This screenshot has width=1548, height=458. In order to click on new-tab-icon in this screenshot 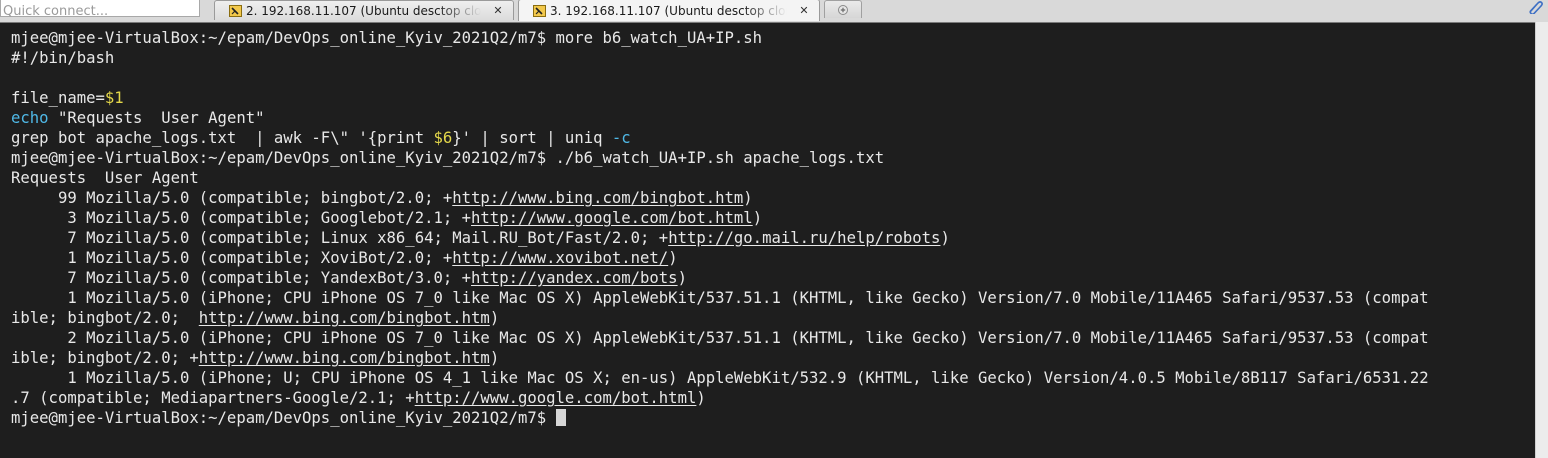, I will do `click(843, 9)`.